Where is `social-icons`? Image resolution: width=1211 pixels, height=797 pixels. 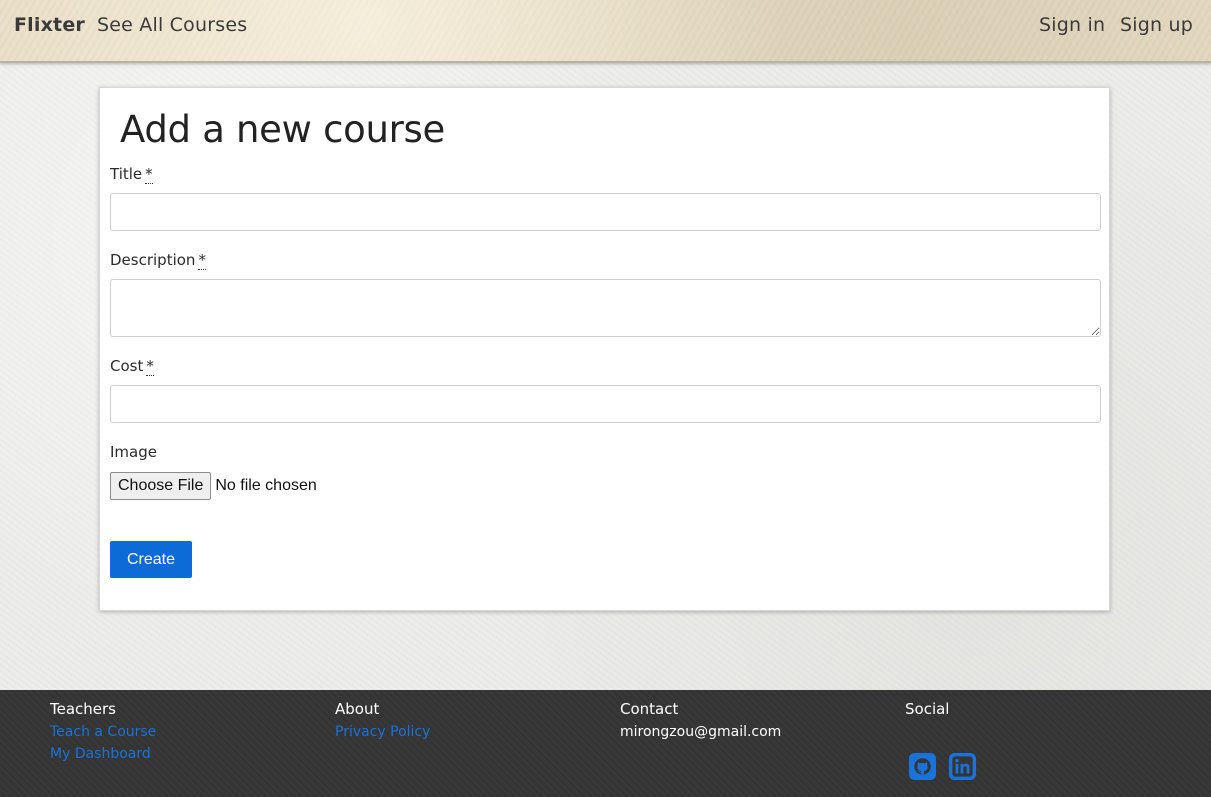 social-icons is located at coordinates (942, 766).